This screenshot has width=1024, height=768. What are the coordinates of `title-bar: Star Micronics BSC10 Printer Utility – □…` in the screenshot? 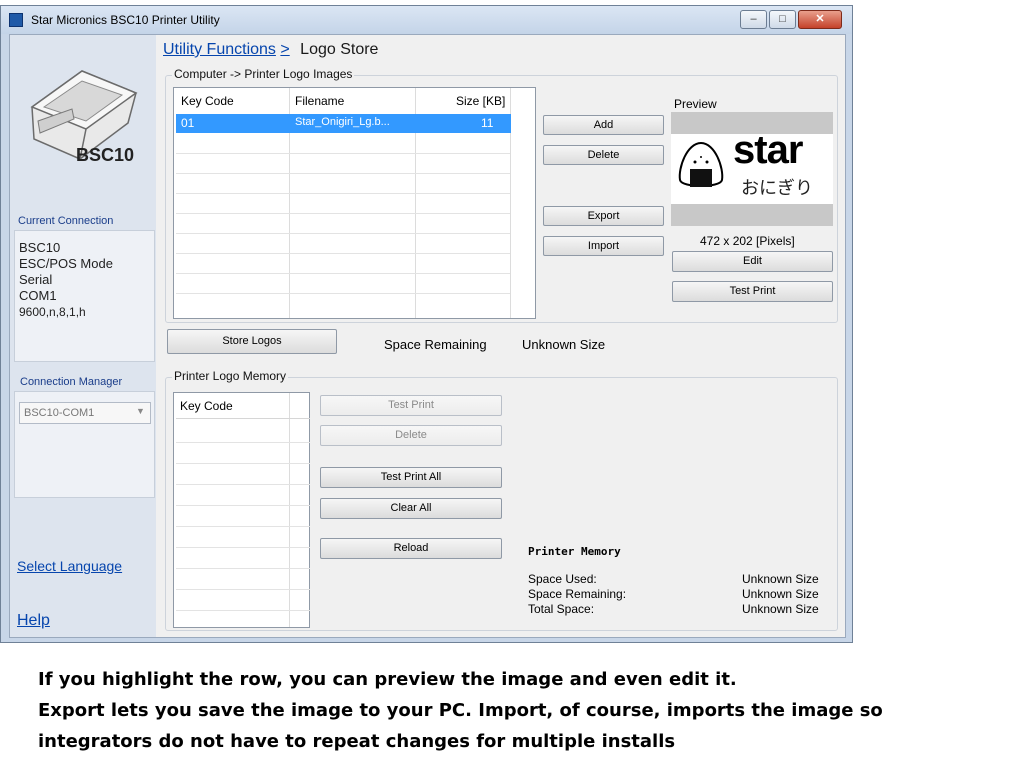 It's located at (426, 20).